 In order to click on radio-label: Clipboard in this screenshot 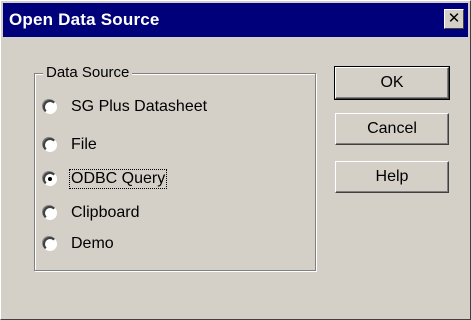, I will do `click(105, 212)`.